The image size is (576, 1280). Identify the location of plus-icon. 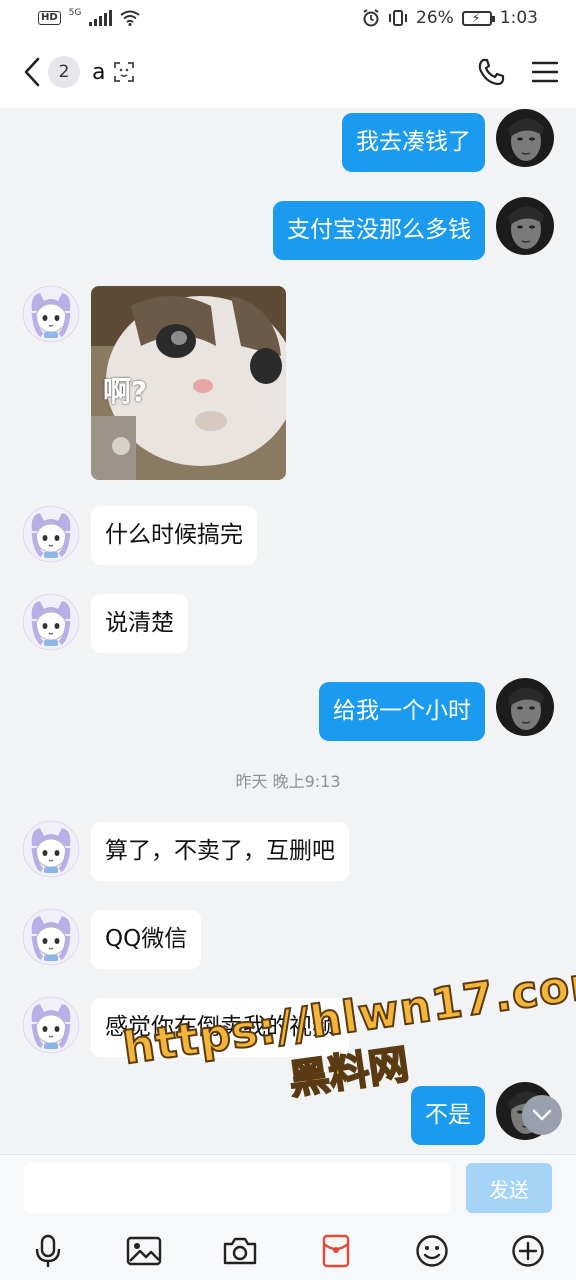
(528, 1251).